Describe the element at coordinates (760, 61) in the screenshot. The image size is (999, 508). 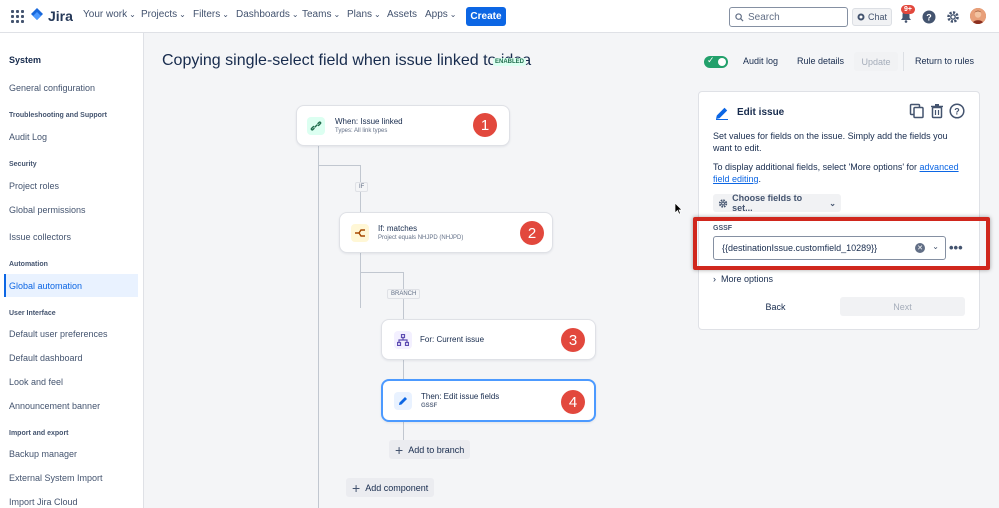
I see `audit-log-button: Audit log` at that location.